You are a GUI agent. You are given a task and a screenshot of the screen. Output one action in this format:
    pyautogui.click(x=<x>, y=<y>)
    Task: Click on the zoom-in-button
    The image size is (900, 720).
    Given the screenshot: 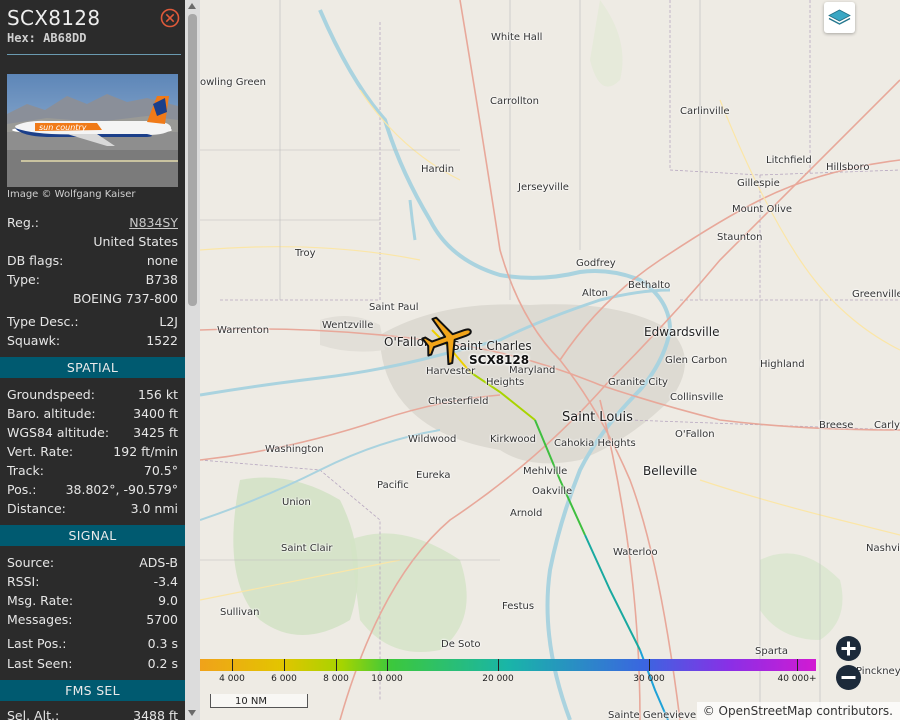 What is the action you would take?
    pyautogui.click(x=848, y=648)
    